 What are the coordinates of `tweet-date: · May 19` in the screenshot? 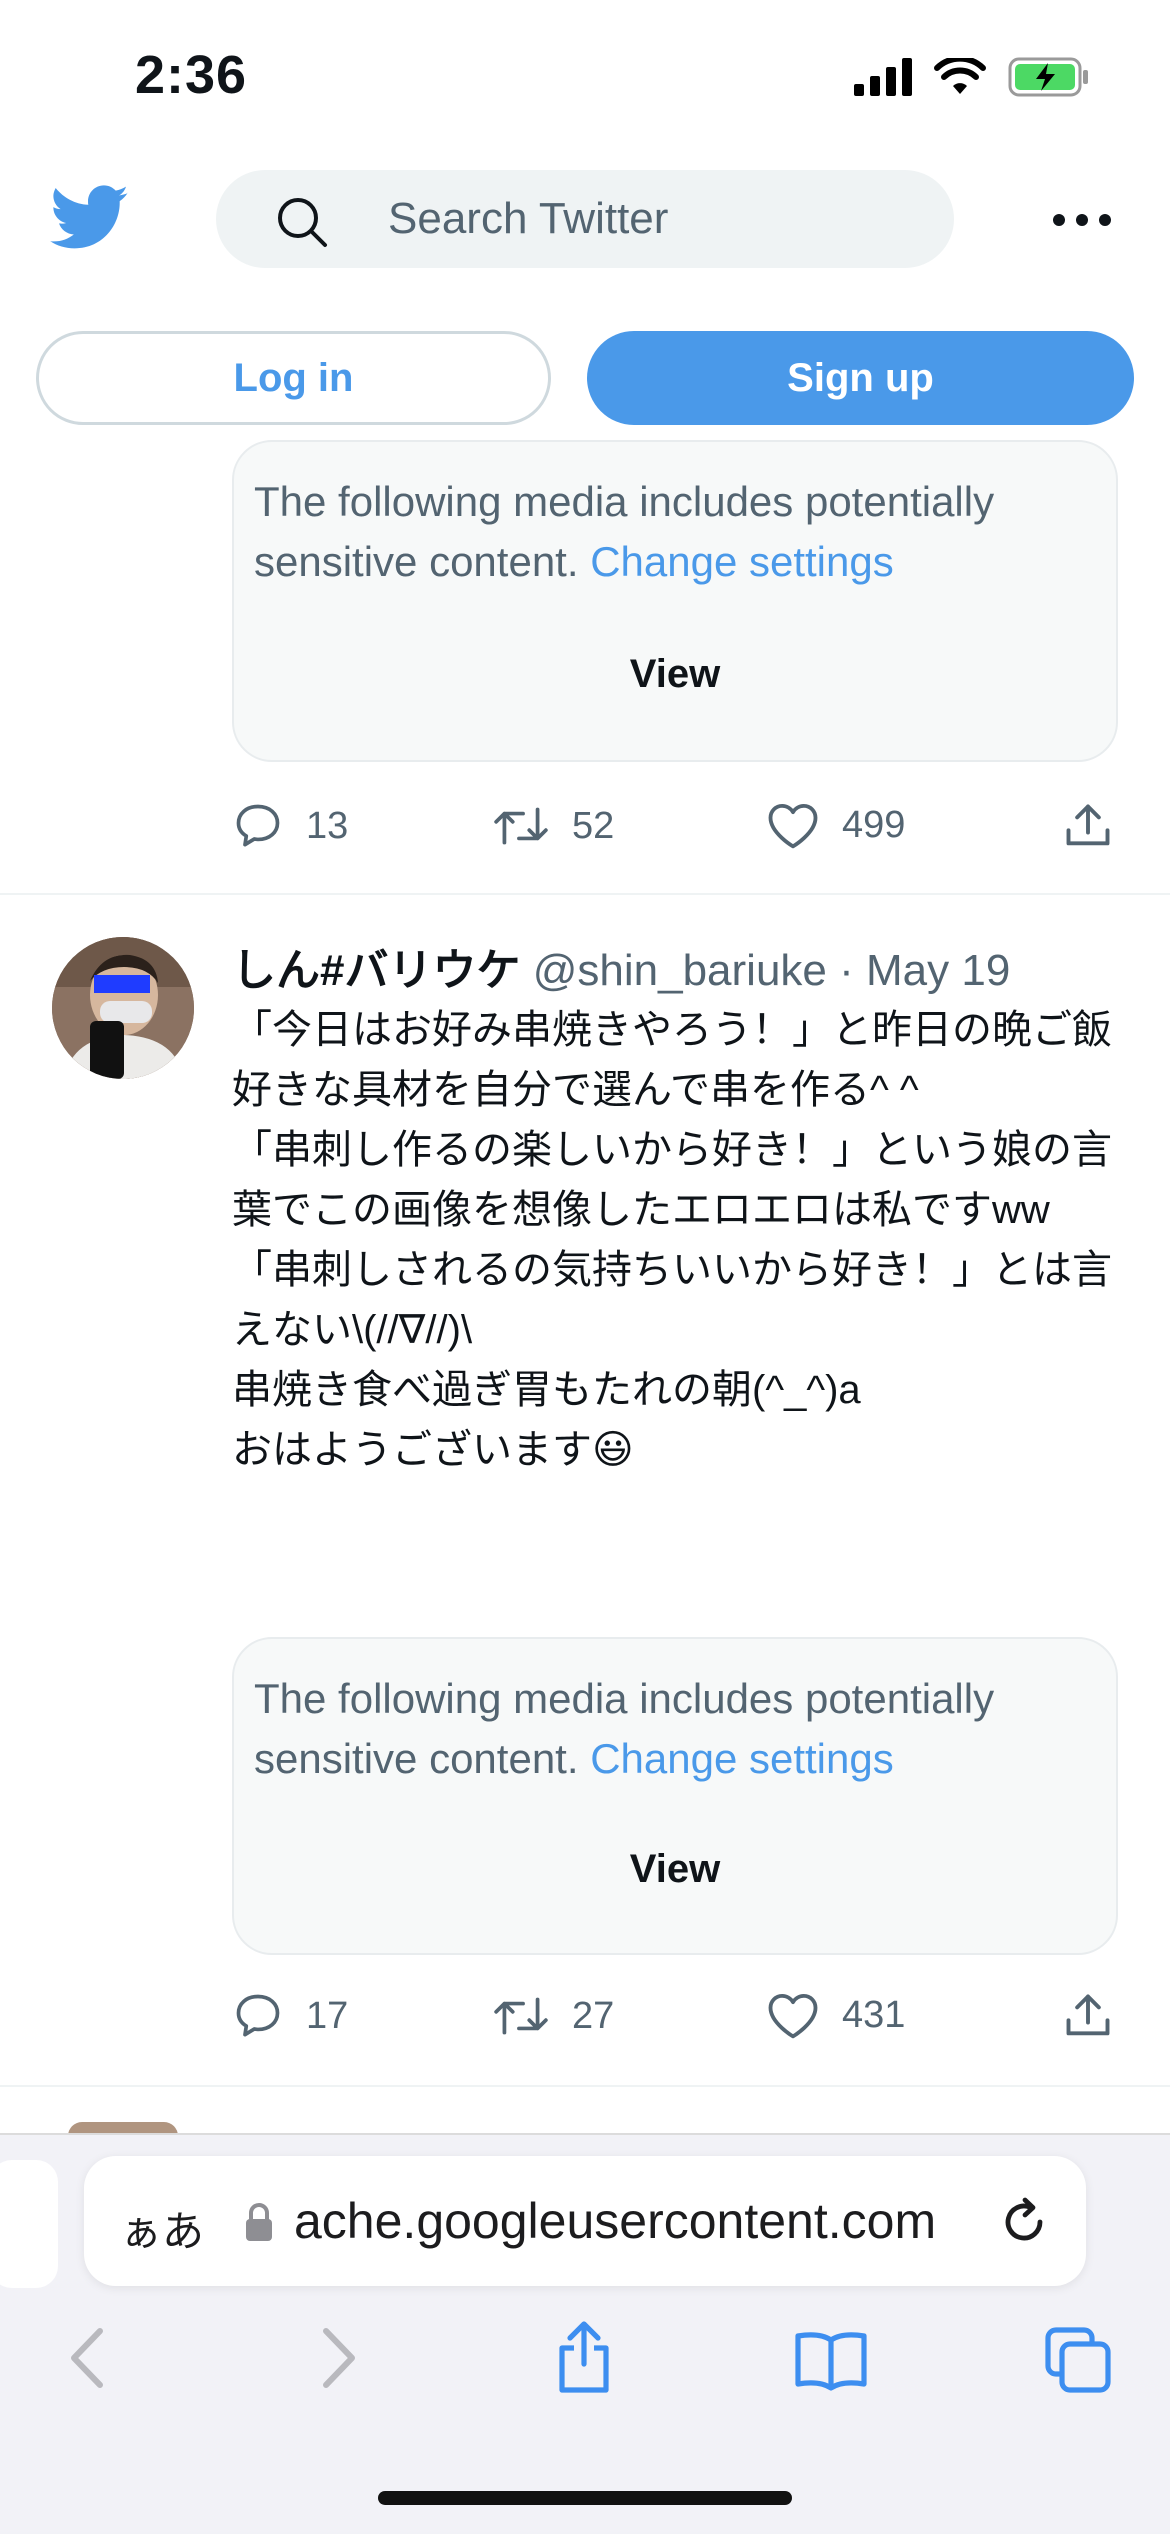 It's located at (924, 970).